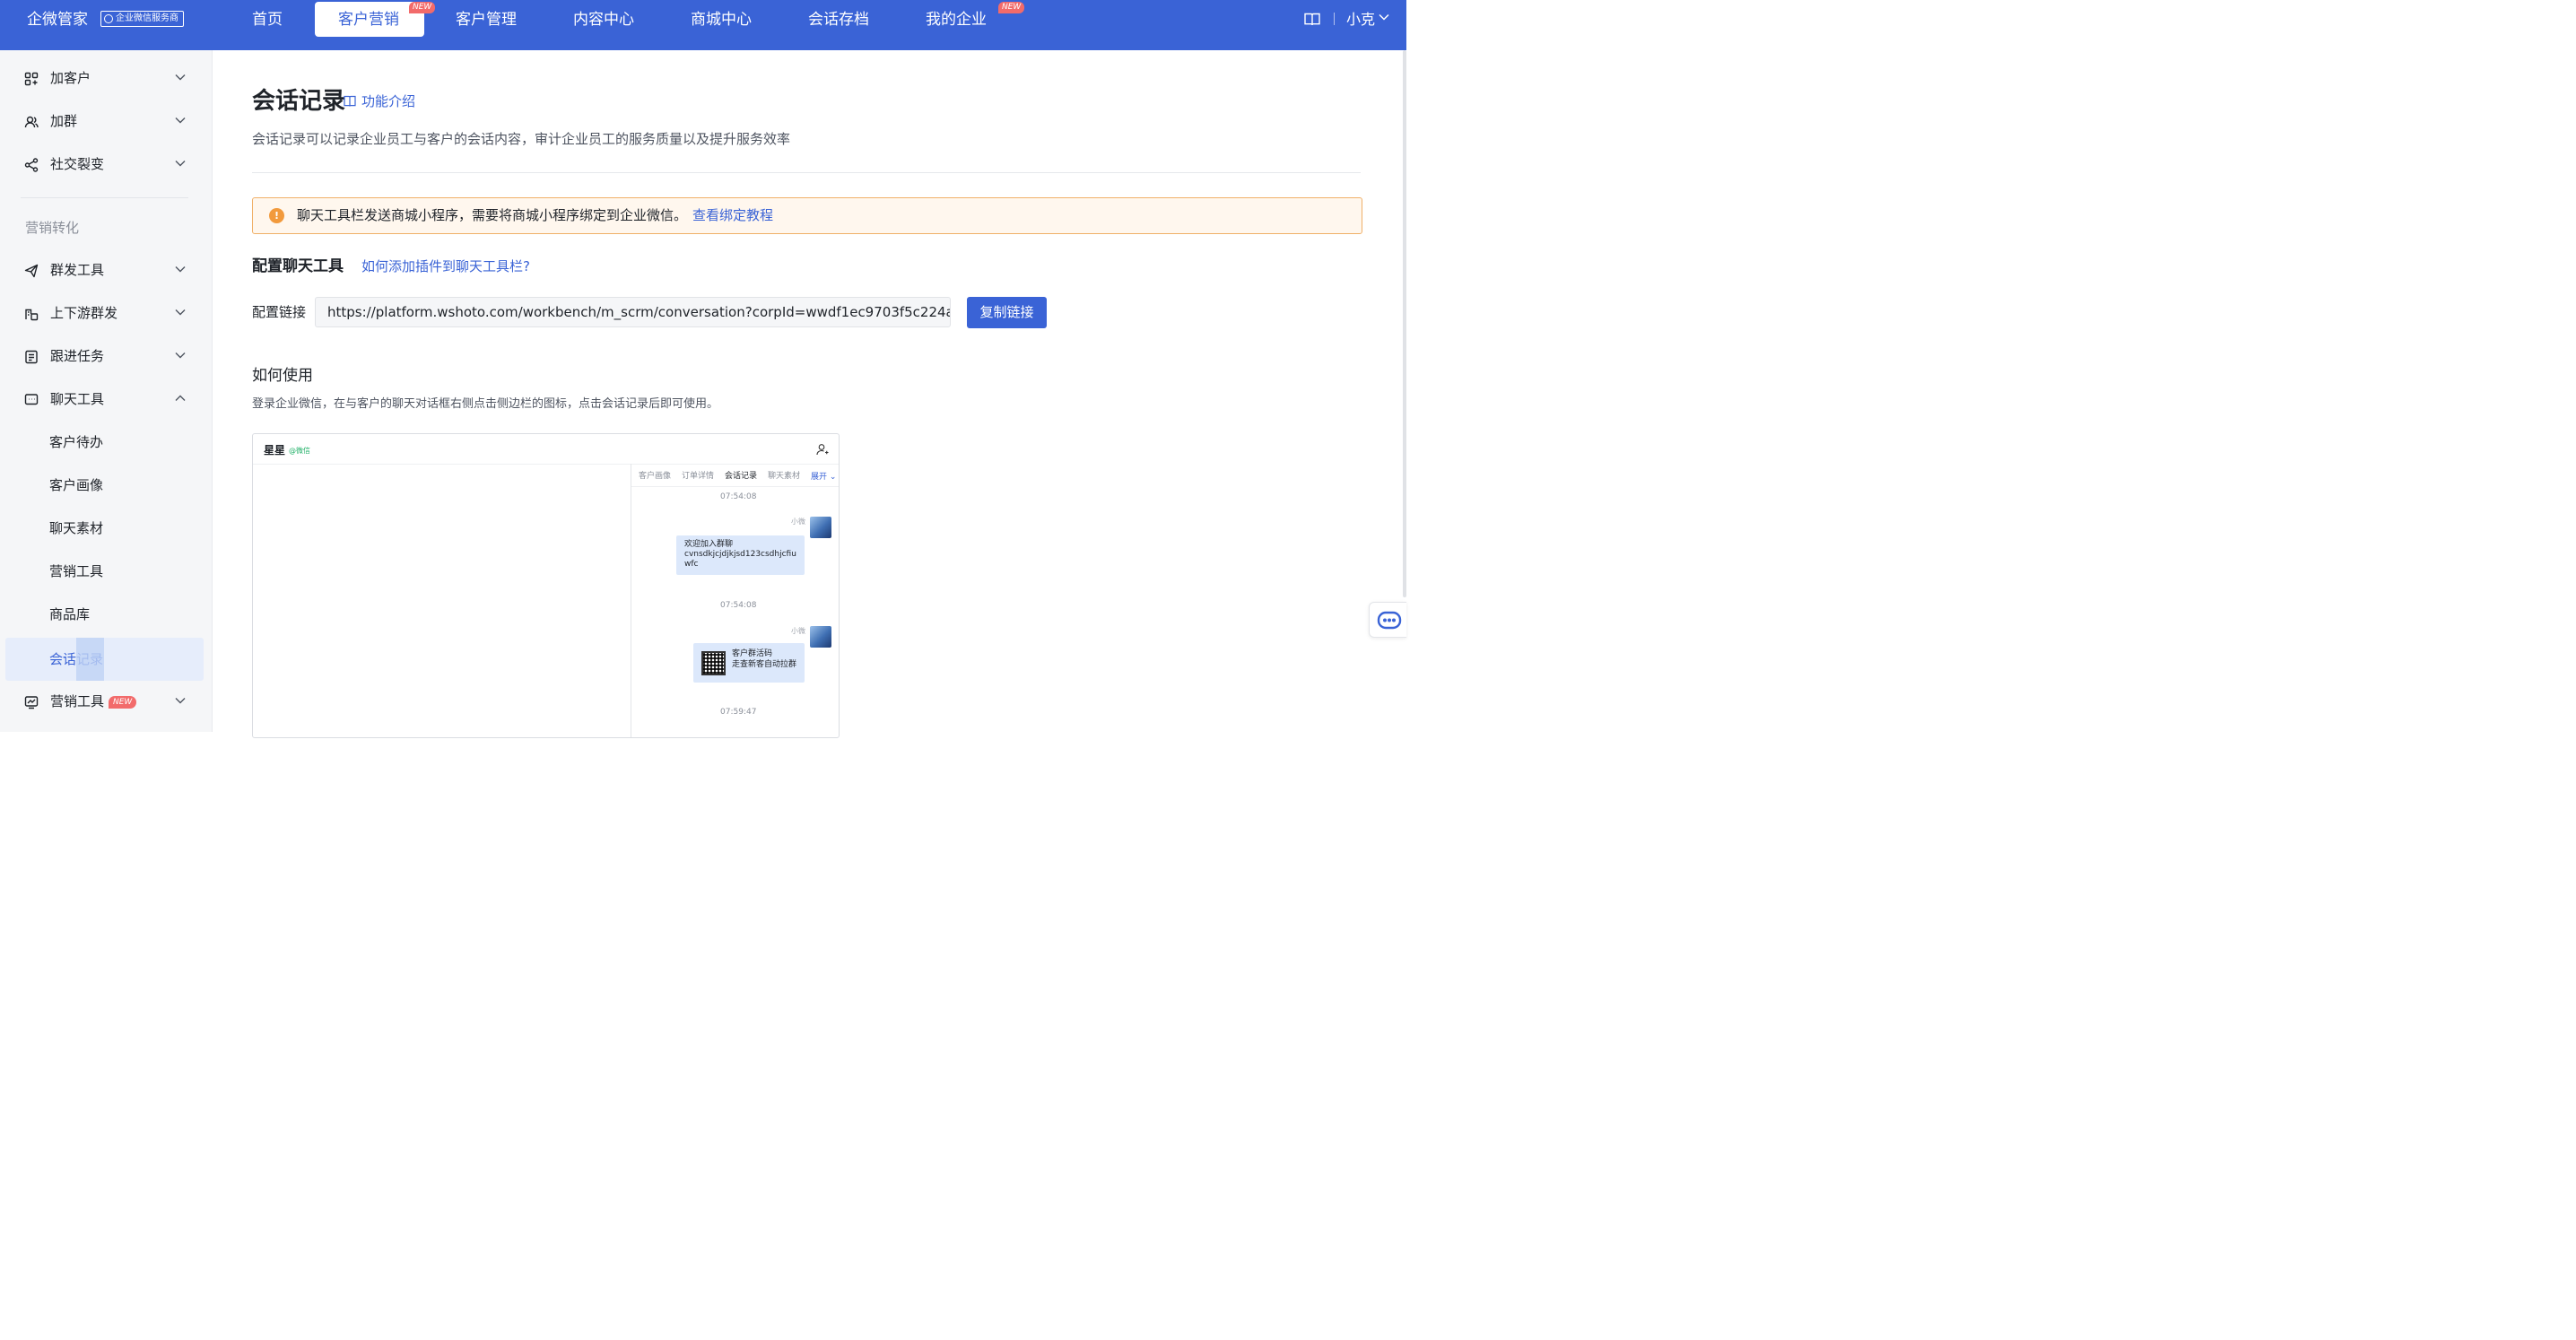 Image resolution: width=2576 pixels, height=1340 pixels. What do you see at coordinates (142, 19) in the screenshot?
I see `service-provider-badge: 企业微信服务商` at bounding box center [142, 19].